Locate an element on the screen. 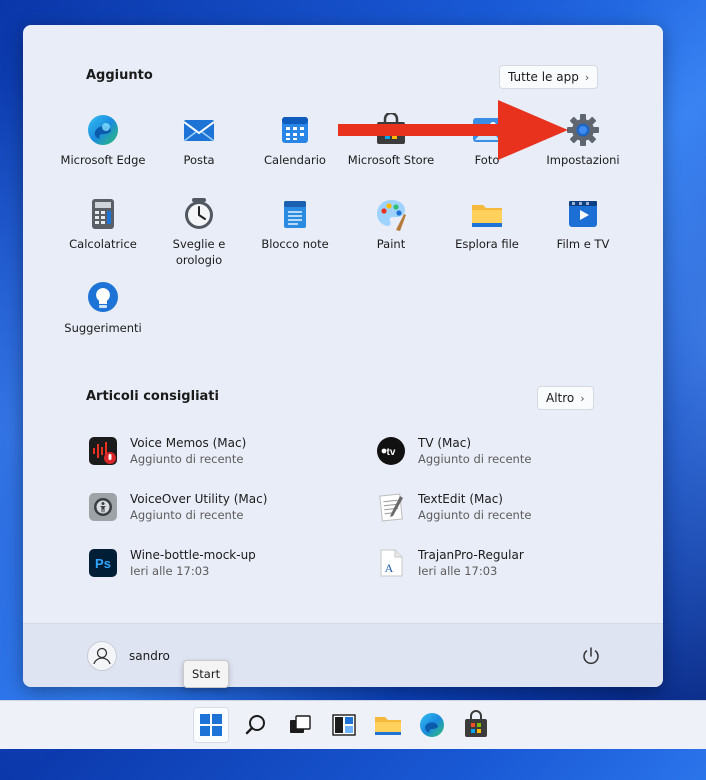 This screenshot has height=780, width=706. taskbar-task-view is located at coordinates (300, 725).